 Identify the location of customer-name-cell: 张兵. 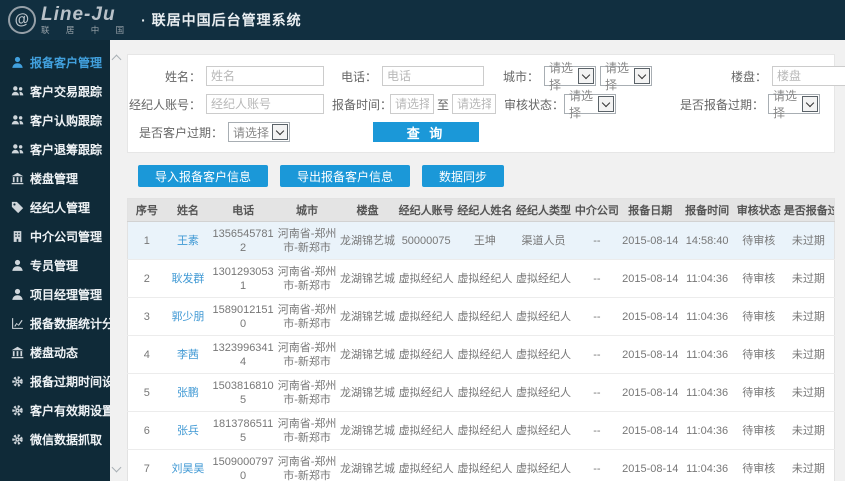
(188, 430).